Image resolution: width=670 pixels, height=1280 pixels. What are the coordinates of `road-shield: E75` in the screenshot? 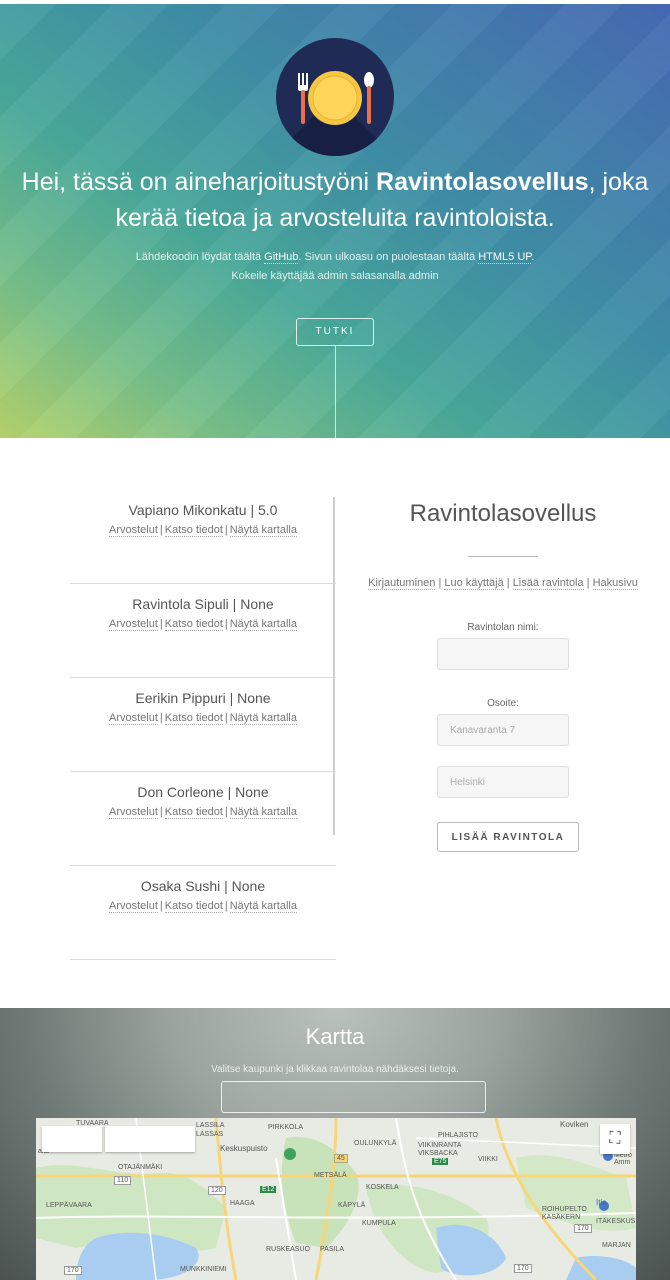 It's located at (440, 1161).